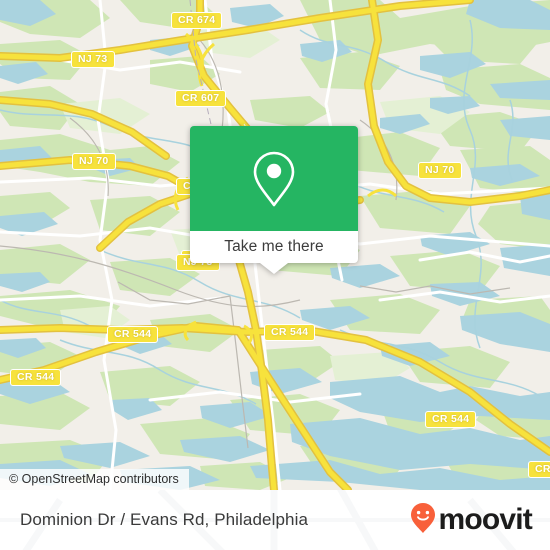 The width and height of the screenshot is (550, 550). I want to click on road-shield: CR 607, so click(201, 98).